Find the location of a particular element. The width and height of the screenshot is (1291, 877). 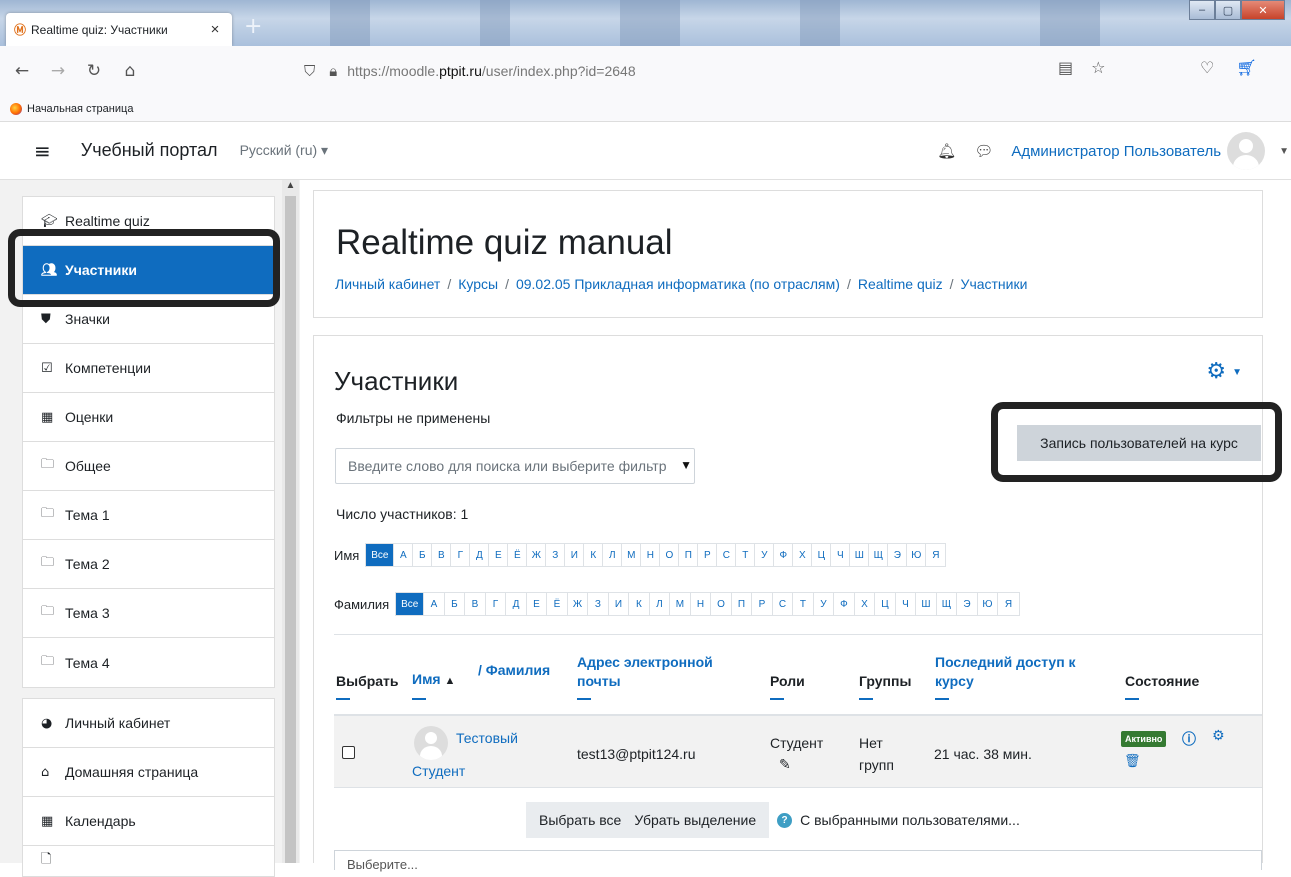

site-name: Учебный портал is located at coordinates (149, 150).